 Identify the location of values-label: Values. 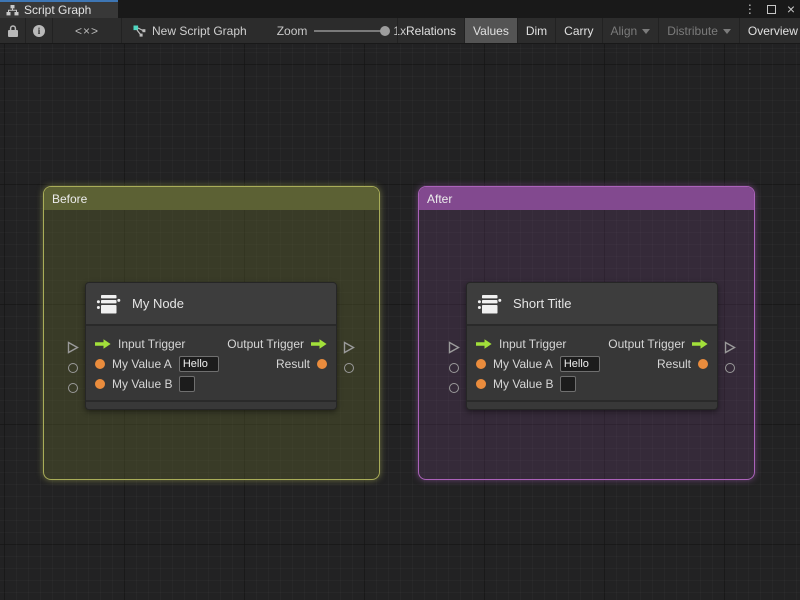
(491, 30).